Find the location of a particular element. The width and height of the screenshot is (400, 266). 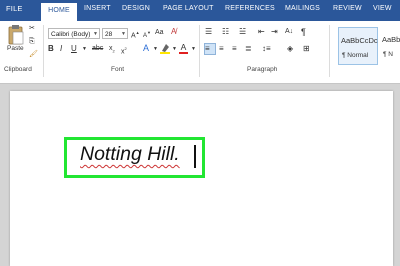

text-effects-icon: A is located at coordinates (146, 48).